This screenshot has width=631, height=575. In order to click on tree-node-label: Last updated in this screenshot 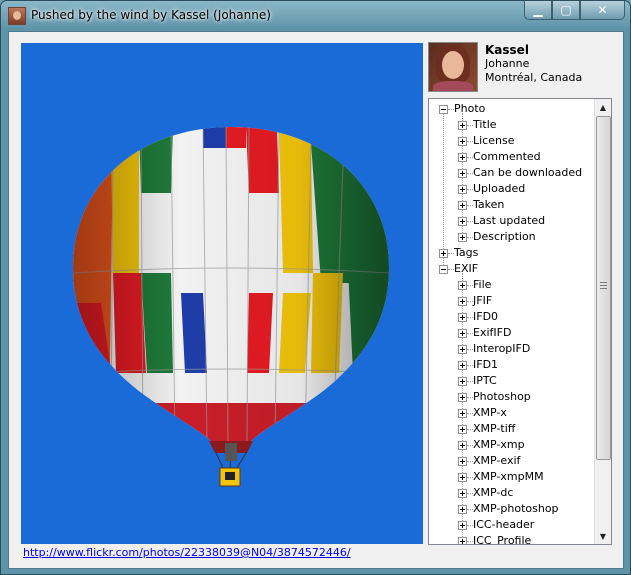, I will do `click(509, 220)`.